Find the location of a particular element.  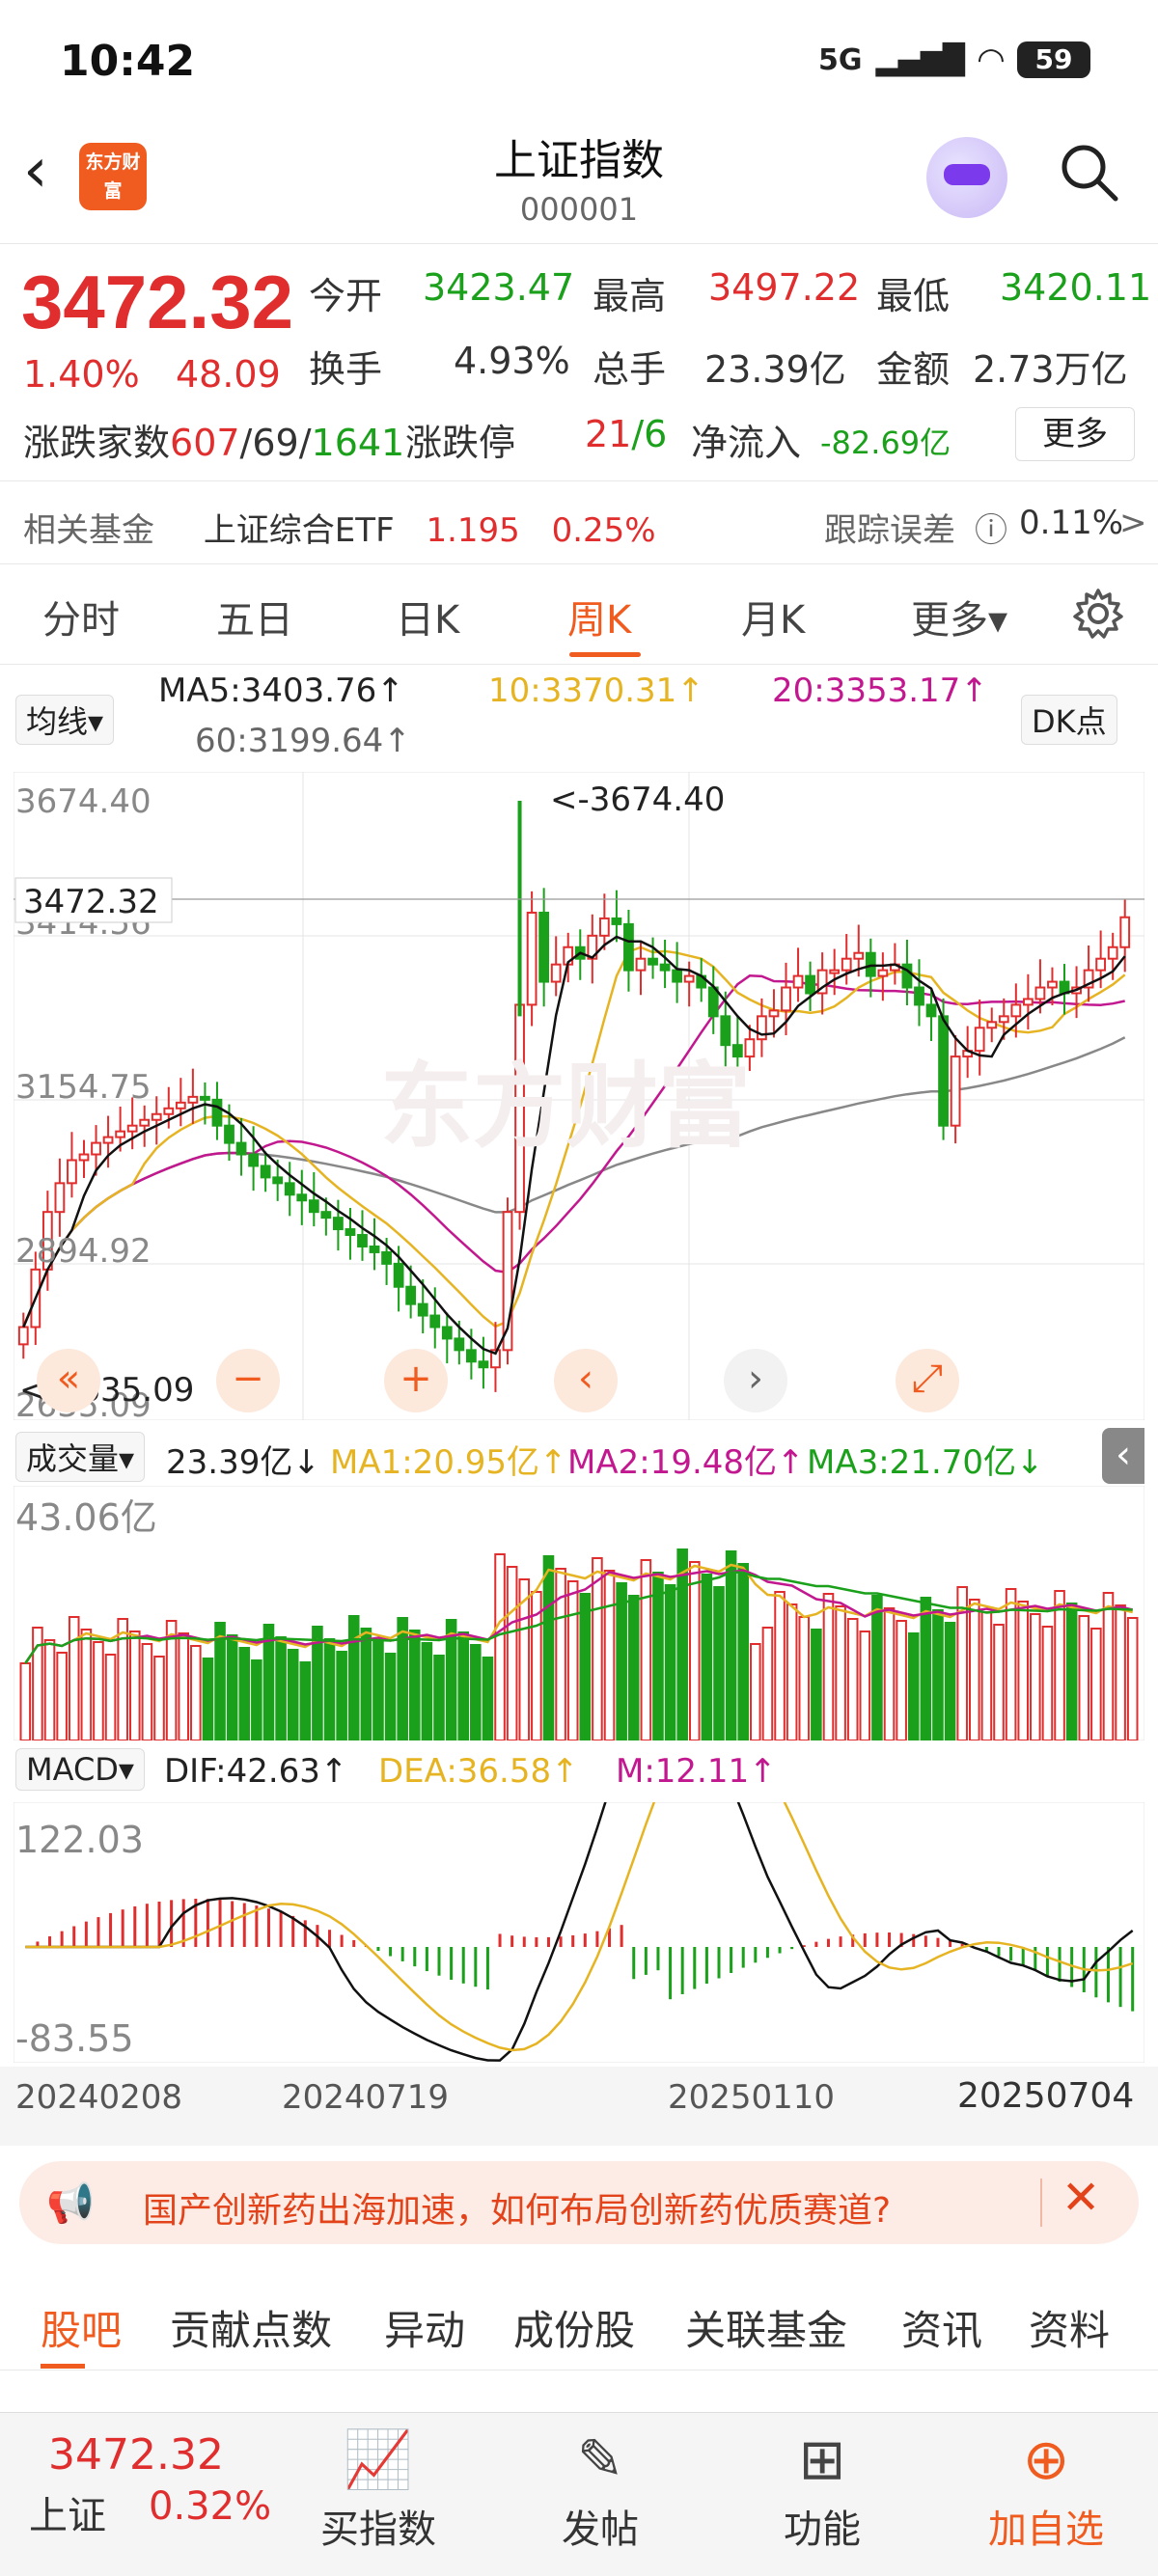

banner-divider is located at coordinates (1041, 2203).